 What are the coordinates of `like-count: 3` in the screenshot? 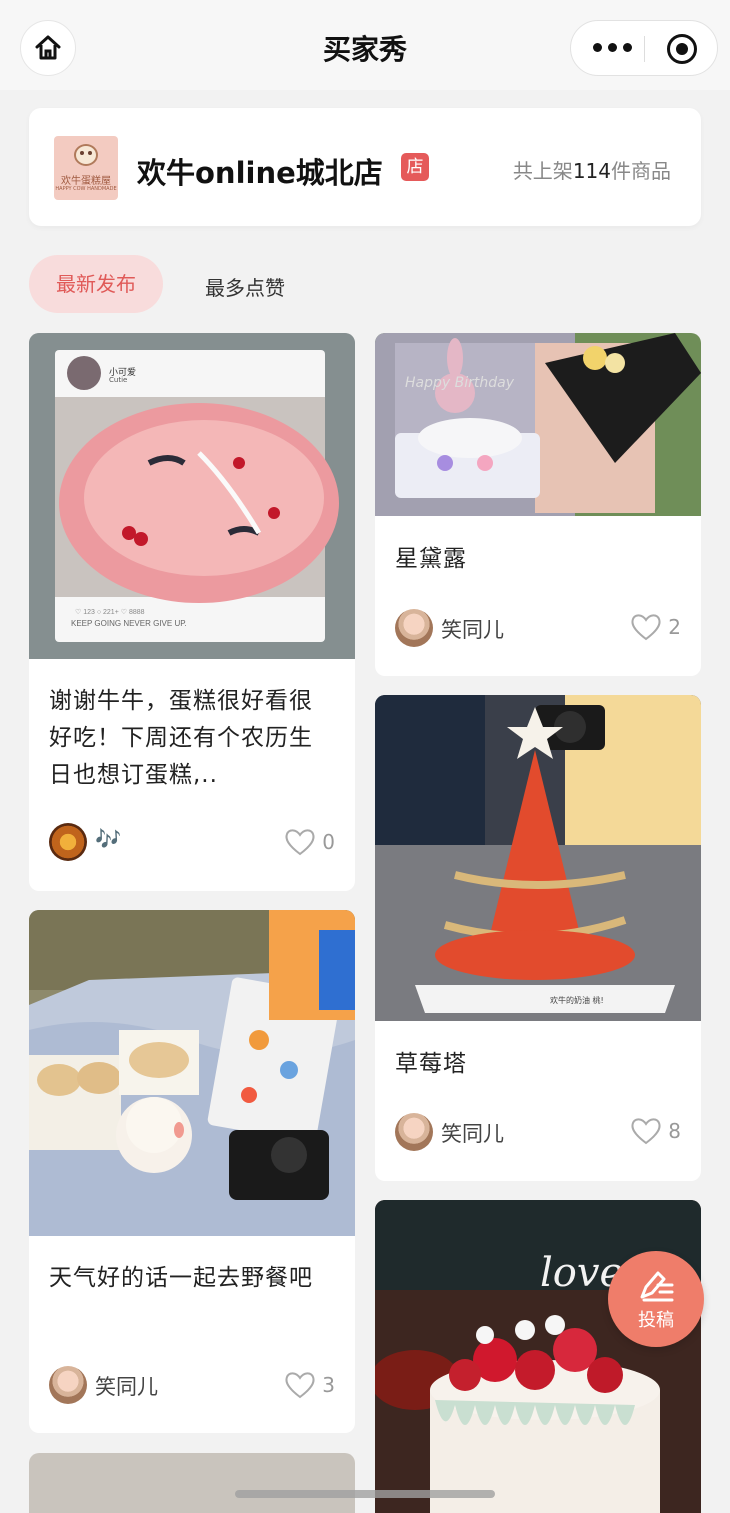 It's located at (328, 1385).